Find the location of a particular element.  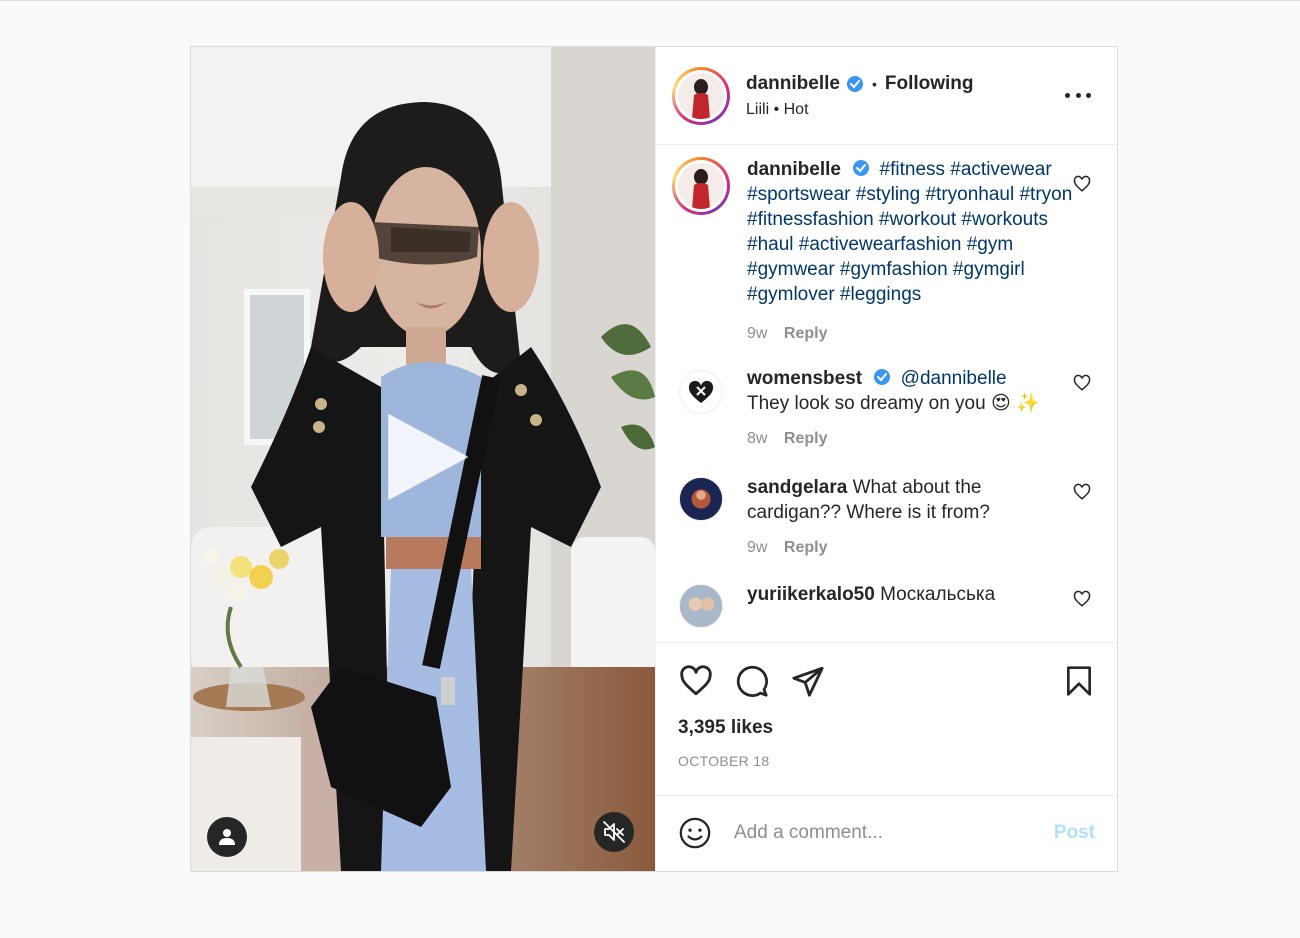

user-tag-icon is located at coordinates (227, 837).